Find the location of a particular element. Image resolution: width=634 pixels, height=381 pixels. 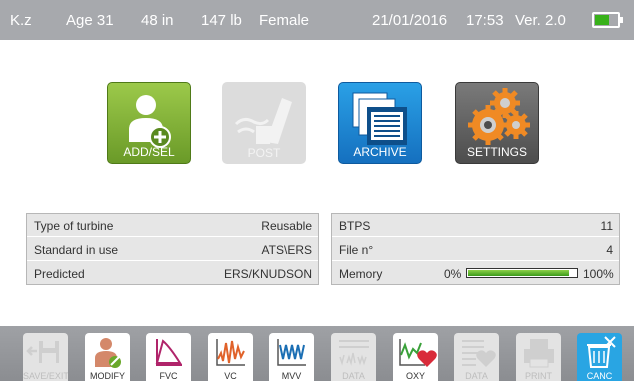

post-button: POST is located at coordinates (264, 123).